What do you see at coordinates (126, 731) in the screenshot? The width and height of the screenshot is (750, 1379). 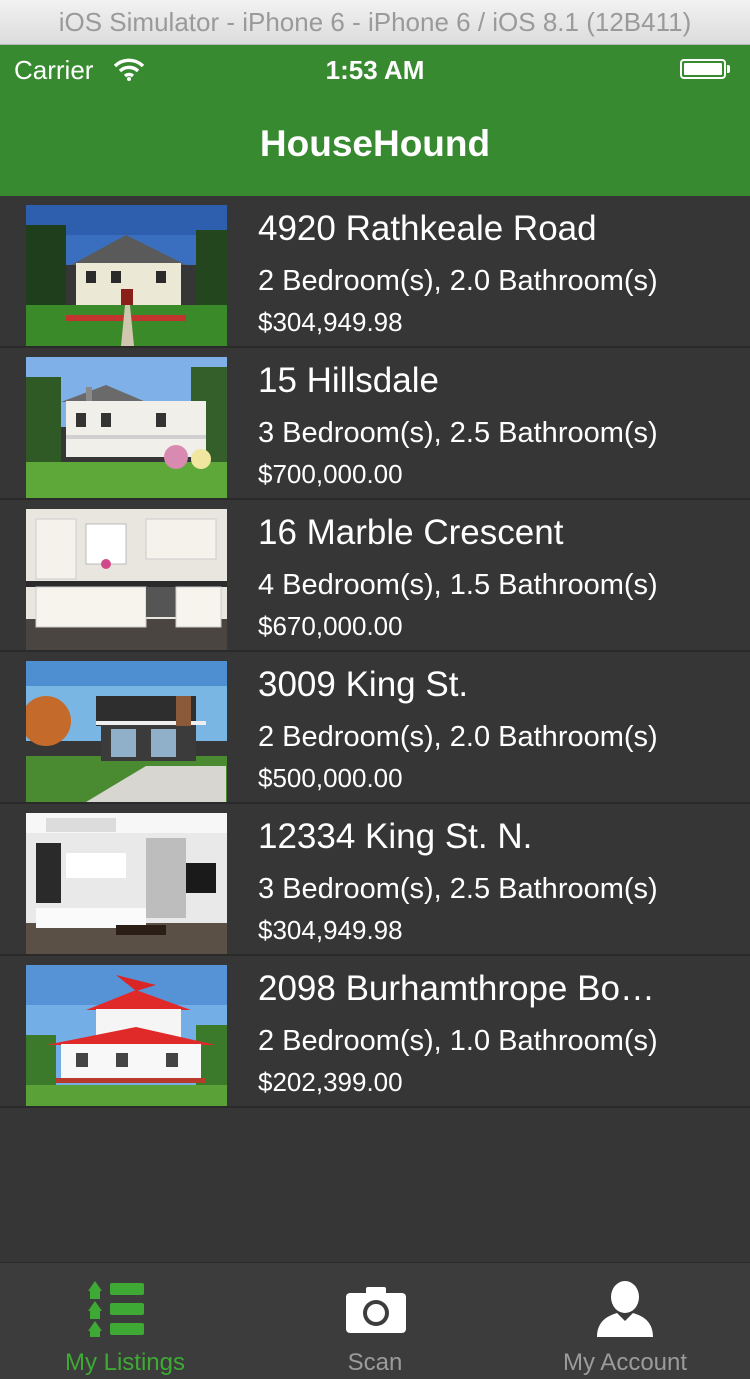 I see `modern-house-photo` at bounding box center [126, 731].